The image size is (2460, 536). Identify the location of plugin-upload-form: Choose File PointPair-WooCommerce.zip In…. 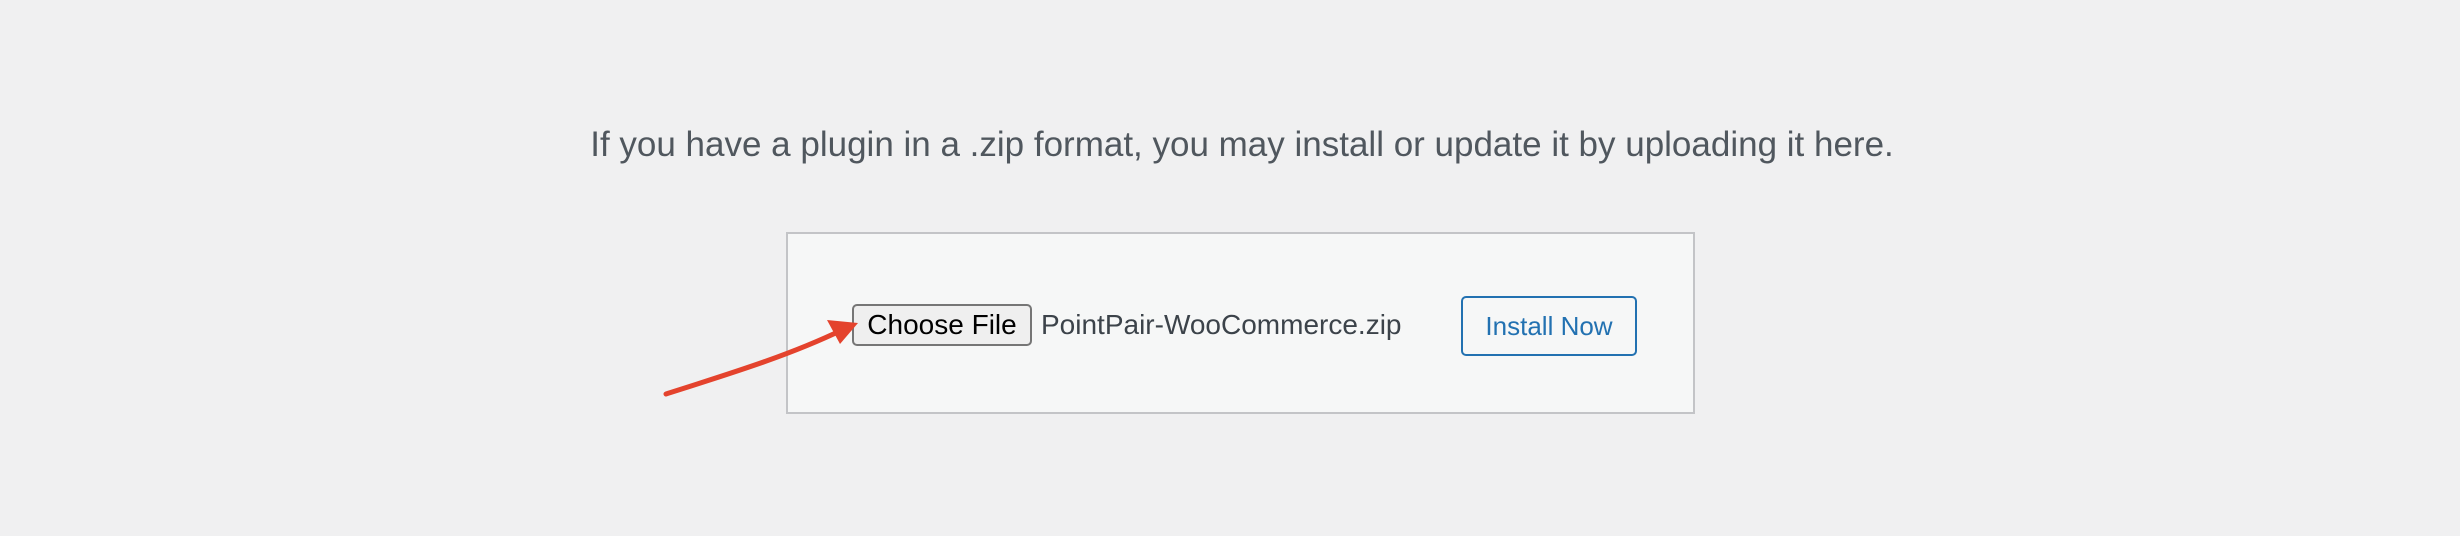
(1240, 323).